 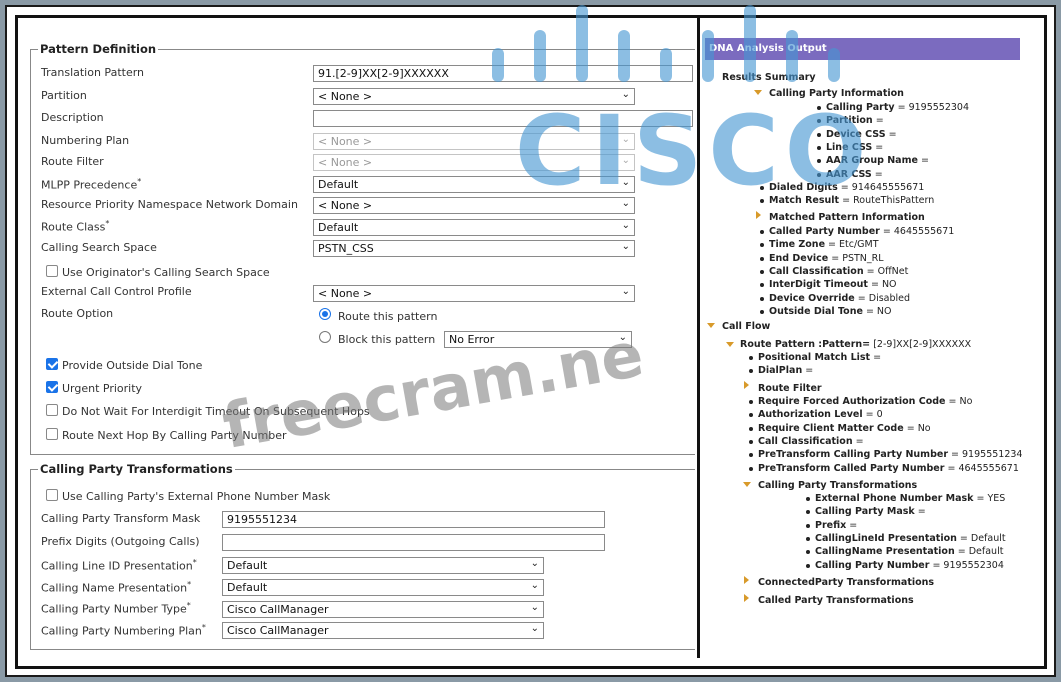 I want to click on tree-item-key: Authorization Level, so click(x=810, y=415).